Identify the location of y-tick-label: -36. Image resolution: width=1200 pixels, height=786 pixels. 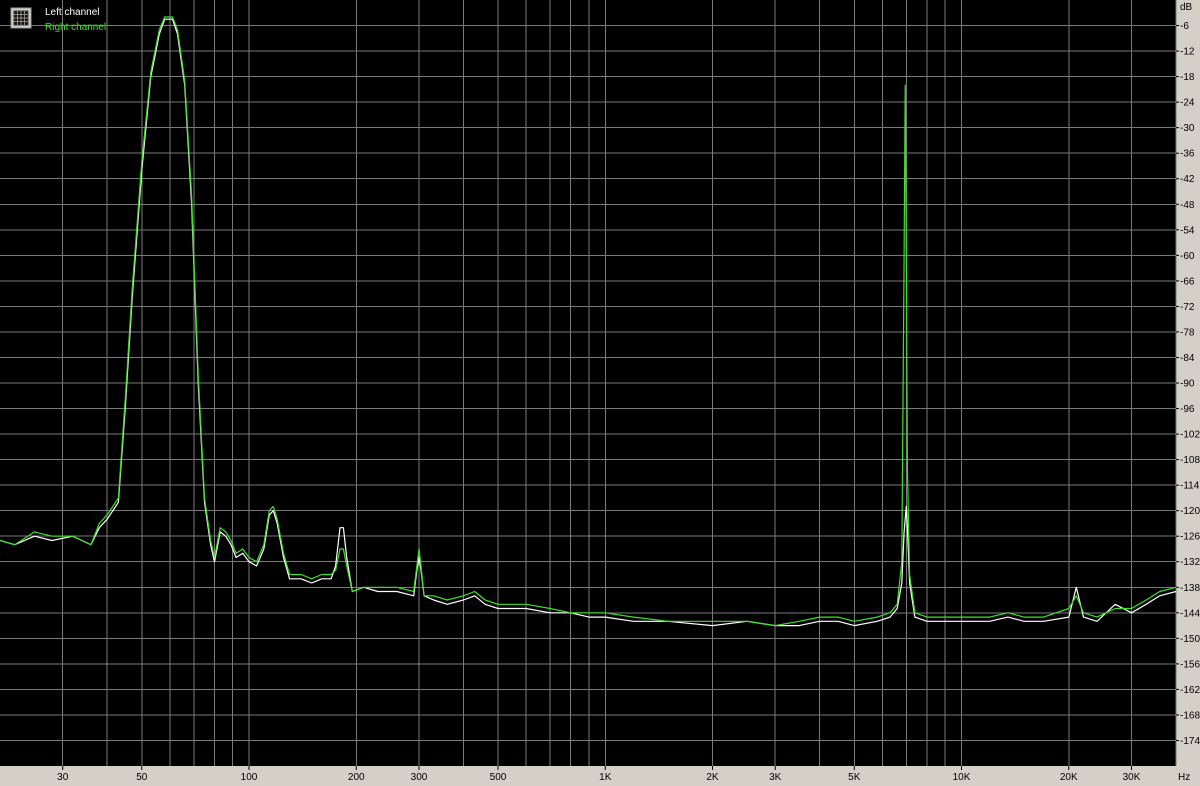
(1187, 154).